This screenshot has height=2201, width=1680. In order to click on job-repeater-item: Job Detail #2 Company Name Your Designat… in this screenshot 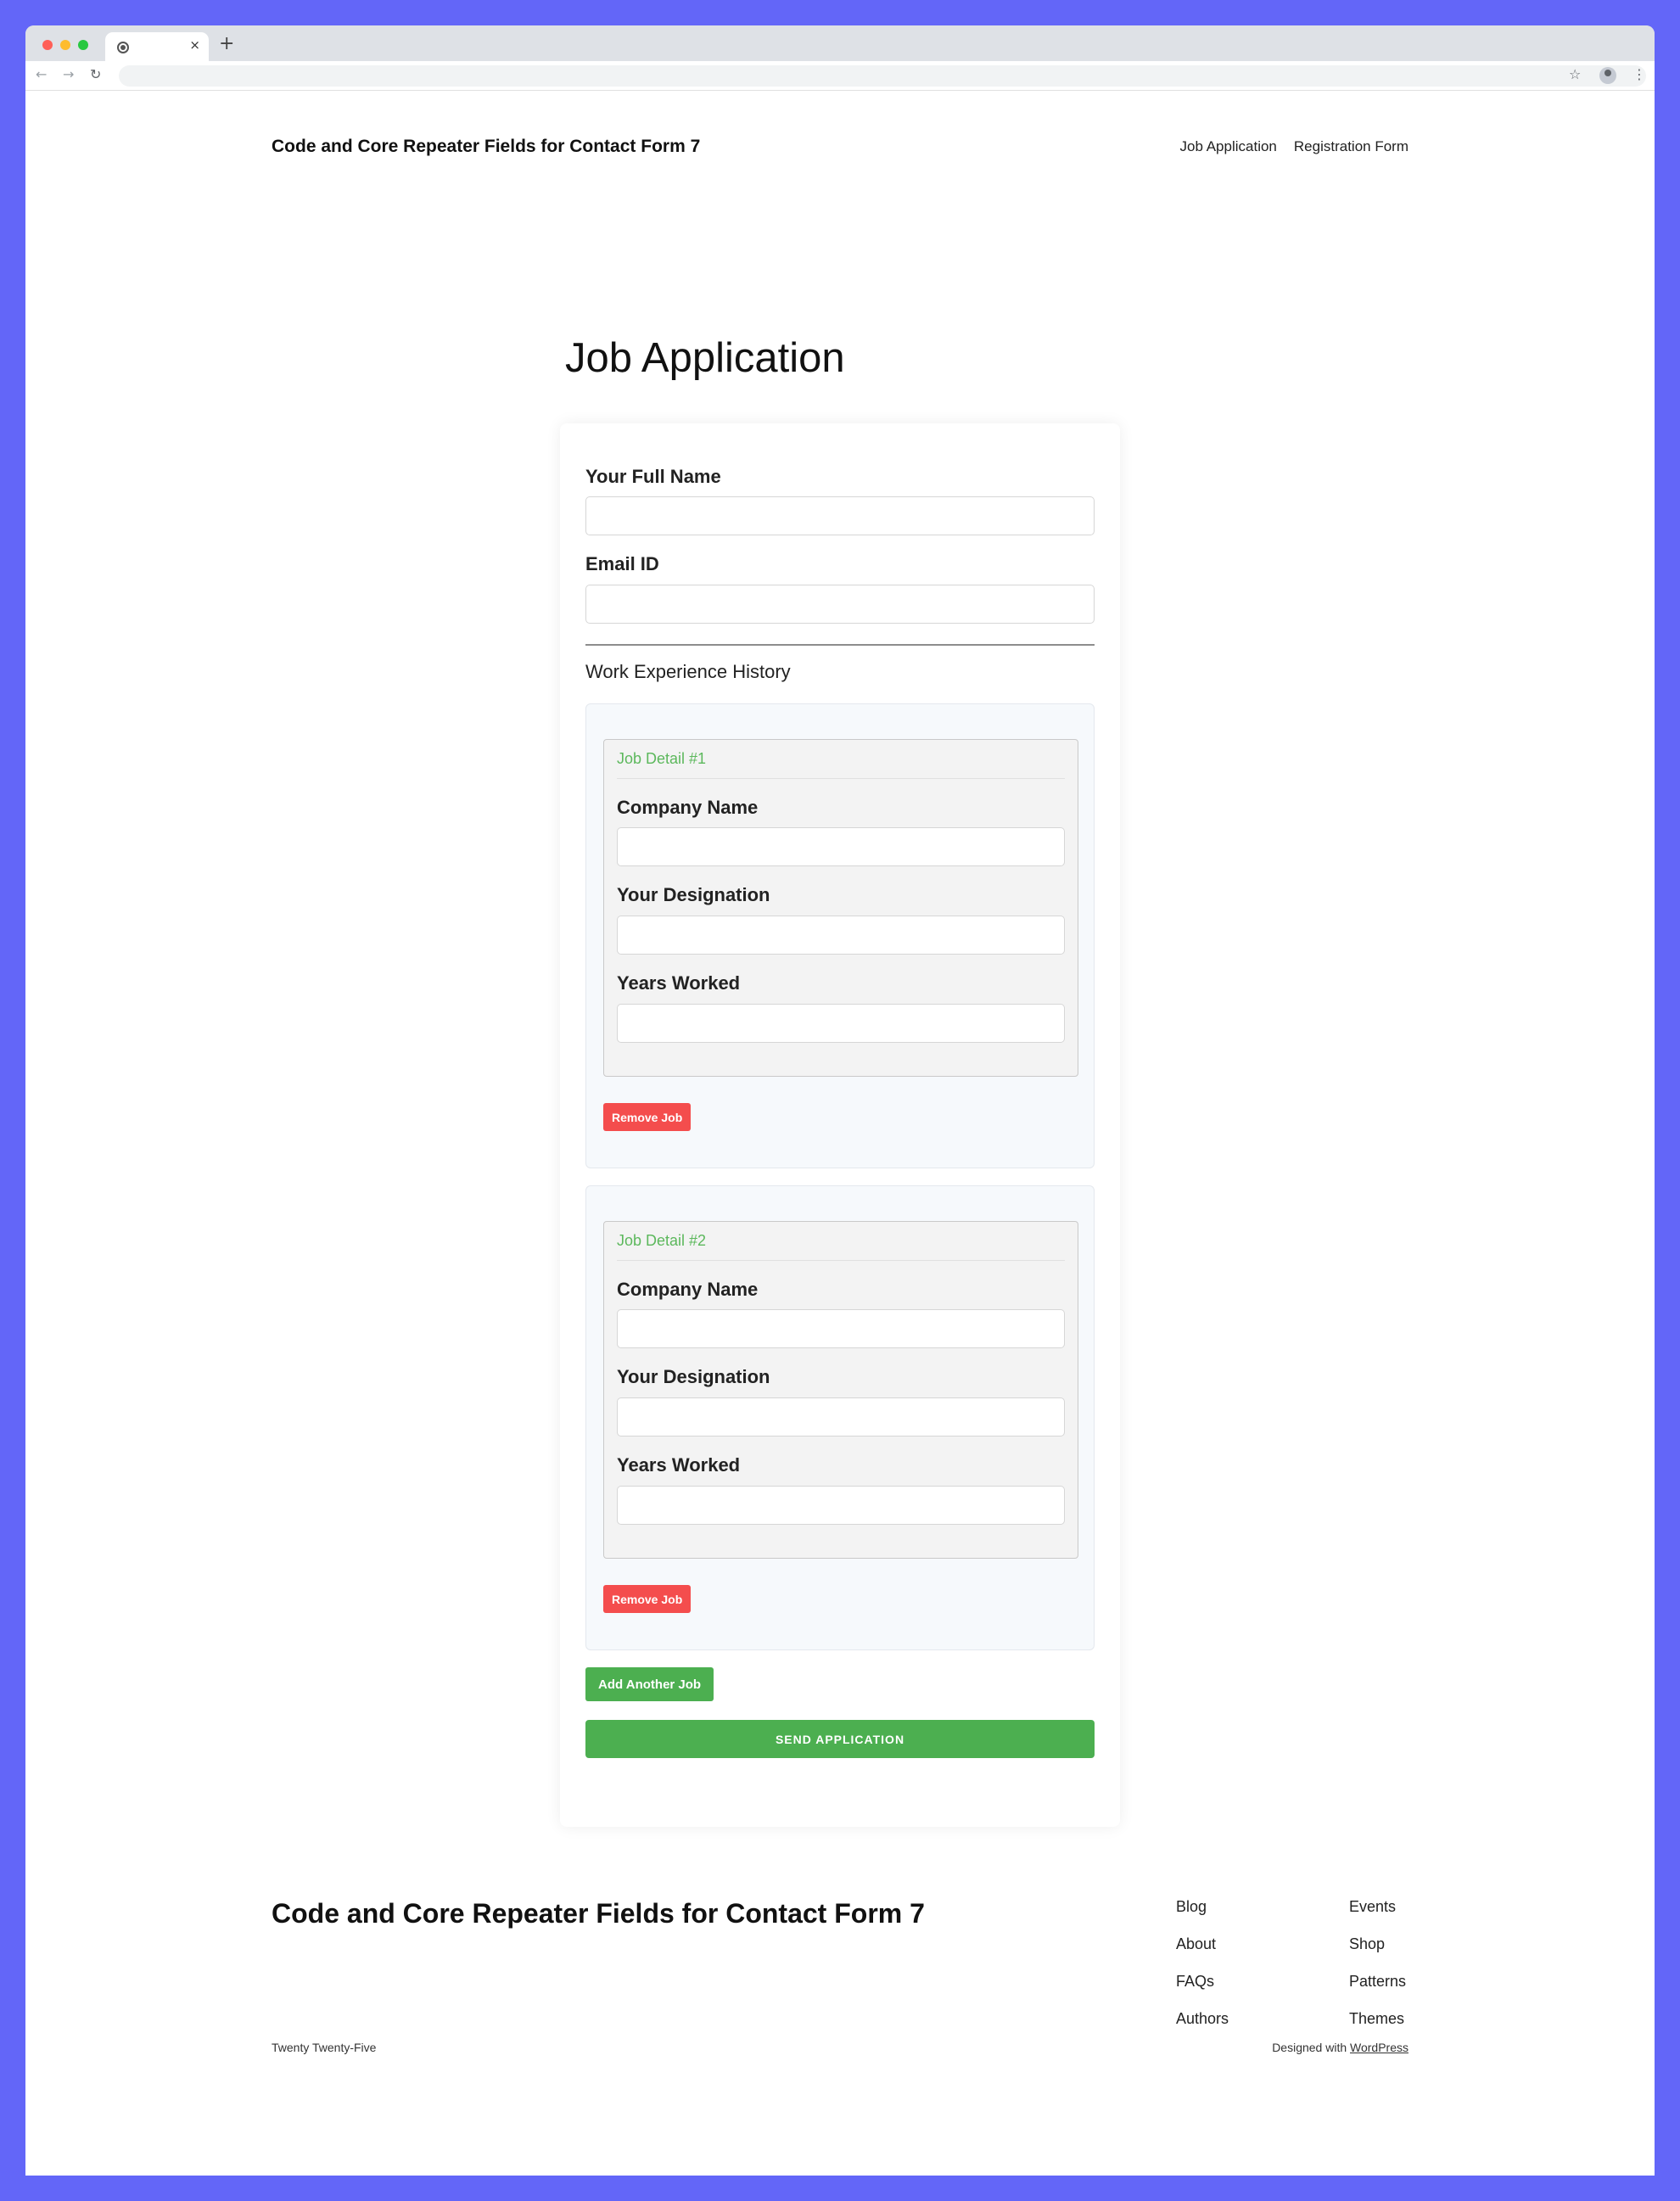, I will do `click(840, 1418)`.